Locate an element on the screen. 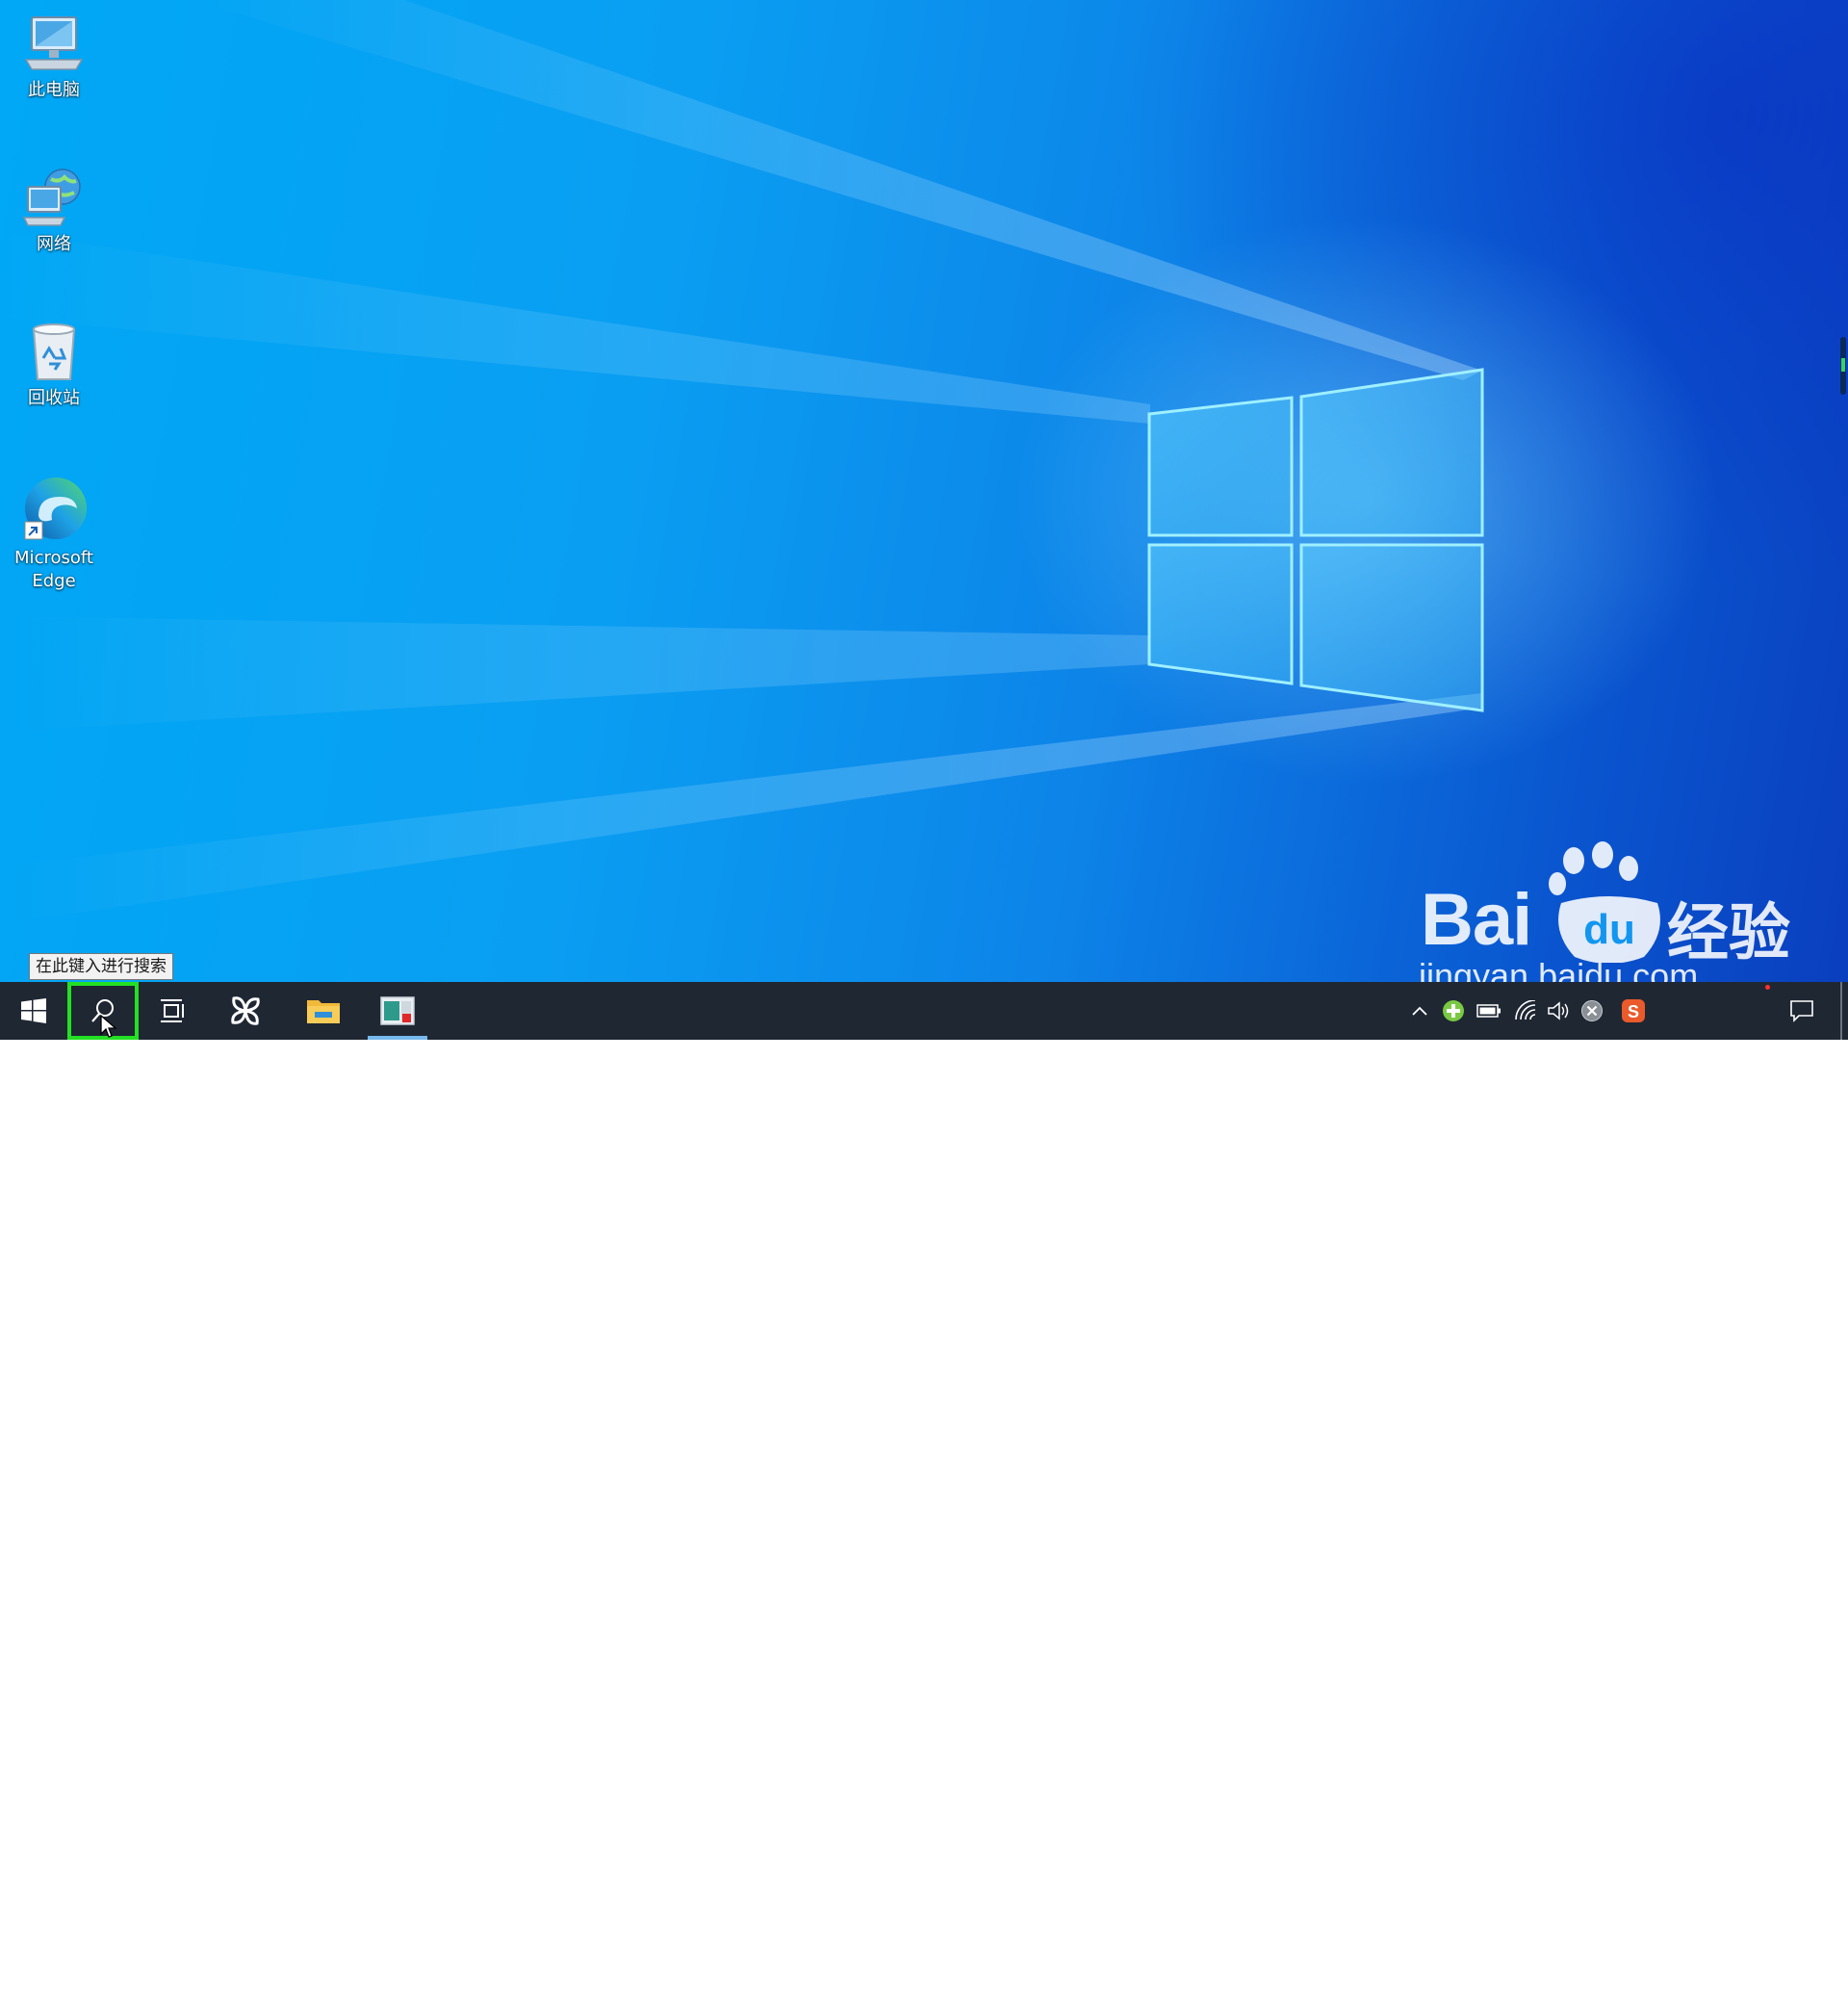 This screenshot has height=2014, width=1848. search-tooltip: 在此键入进行搜索 is located at coordinates (101, 966).